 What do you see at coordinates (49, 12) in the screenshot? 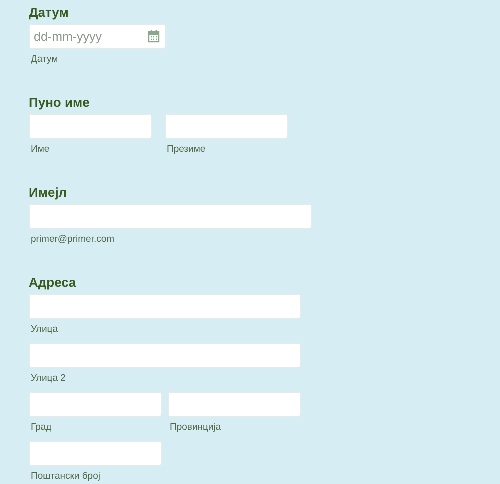
I see `section-label: Датум` at bounding box center [49, 12].